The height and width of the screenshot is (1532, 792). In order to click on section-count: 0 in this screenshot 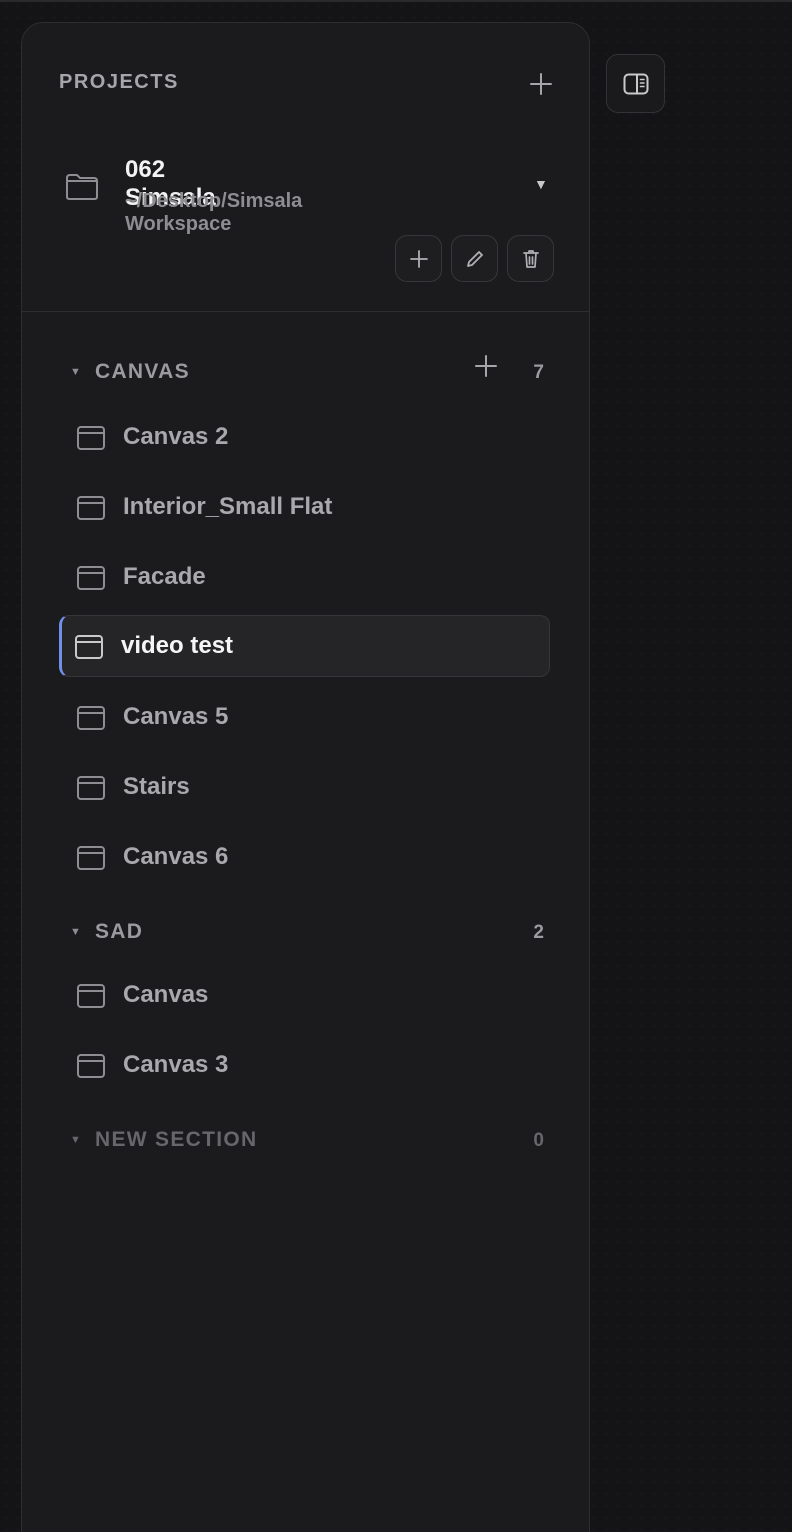, I will do `click(538, 1140)`.